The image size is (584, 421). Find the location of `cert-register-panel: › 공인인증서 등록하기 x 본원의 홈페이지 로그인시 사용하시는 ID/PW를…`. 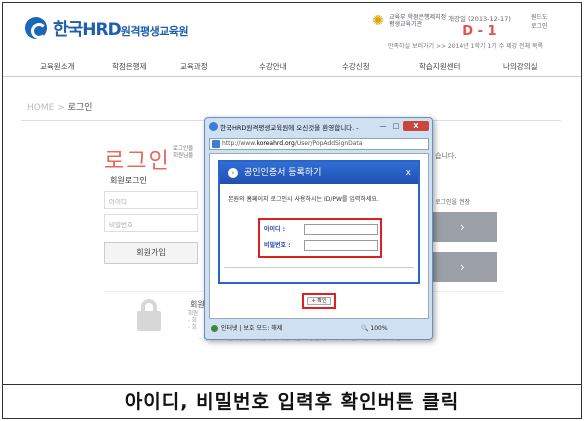

cert-register-panel: › 공인인증서 등록하기 x 본원의 홈페이지 로그인시 사용하시는 ID/PW를… is located at coordinates (319, 222).